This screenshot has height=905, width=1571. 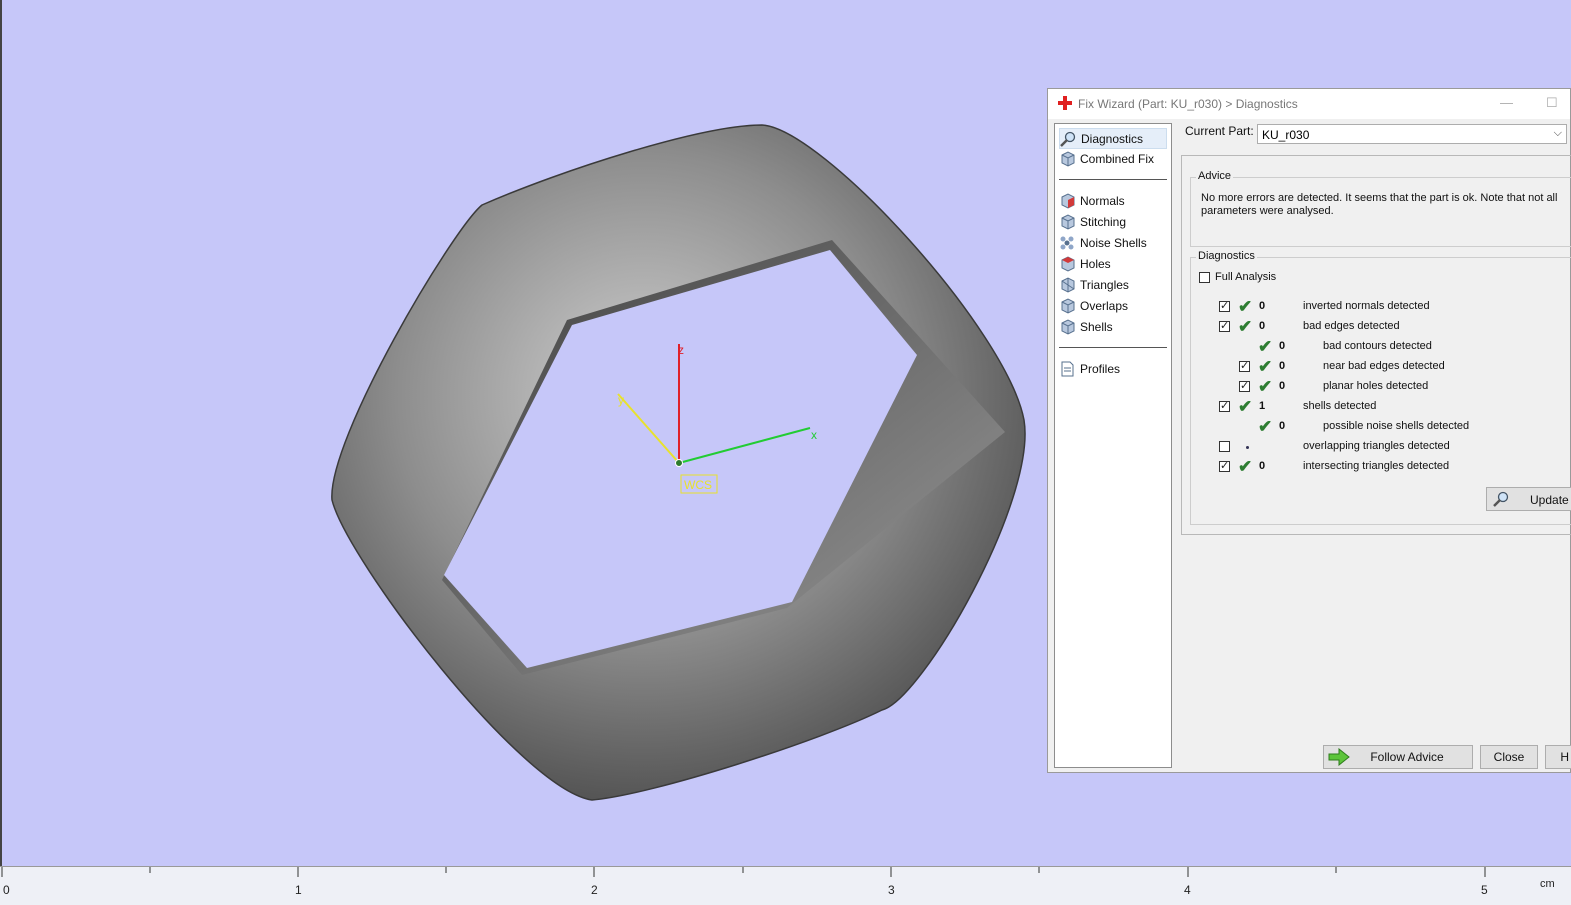 What do you see at coordinates (1095, 263) in the screenshot?
I see `nav-item-label: Holes` at bounding box center [1095, 263].